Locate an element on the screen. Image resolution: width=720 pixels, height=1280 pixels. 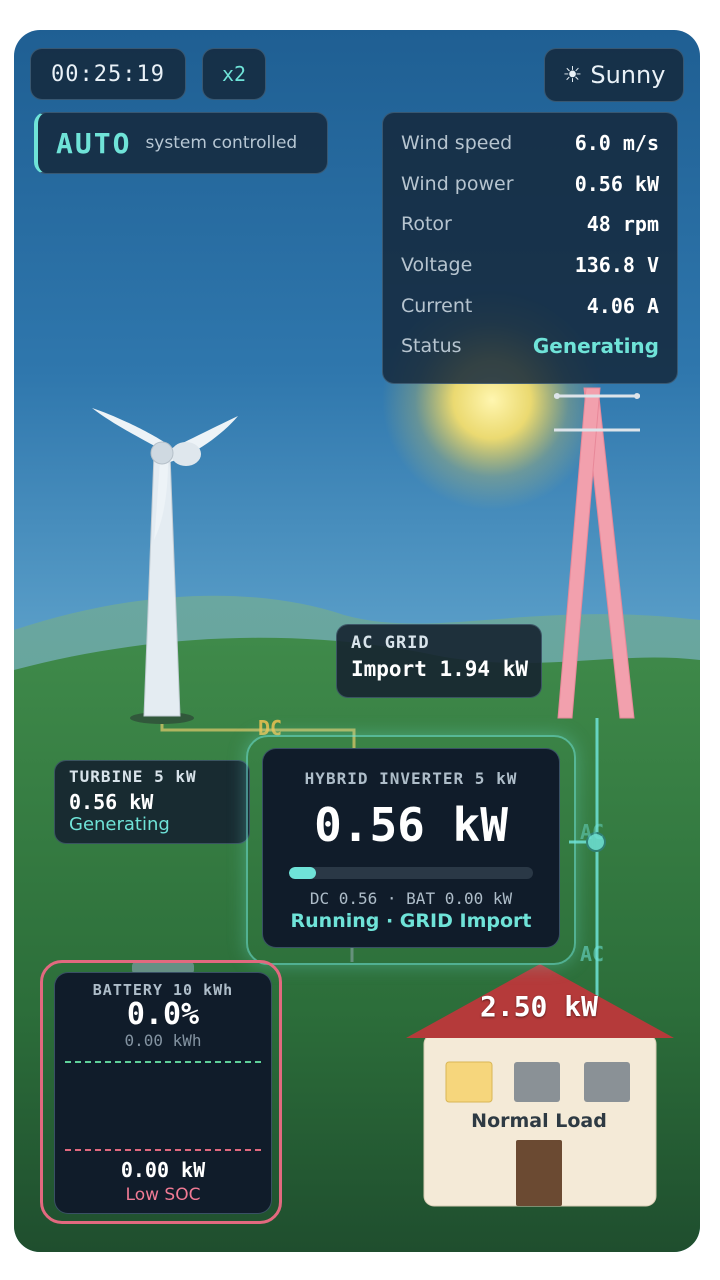
turbine-power: 0.56 kW is located at coordinates (111, 802).